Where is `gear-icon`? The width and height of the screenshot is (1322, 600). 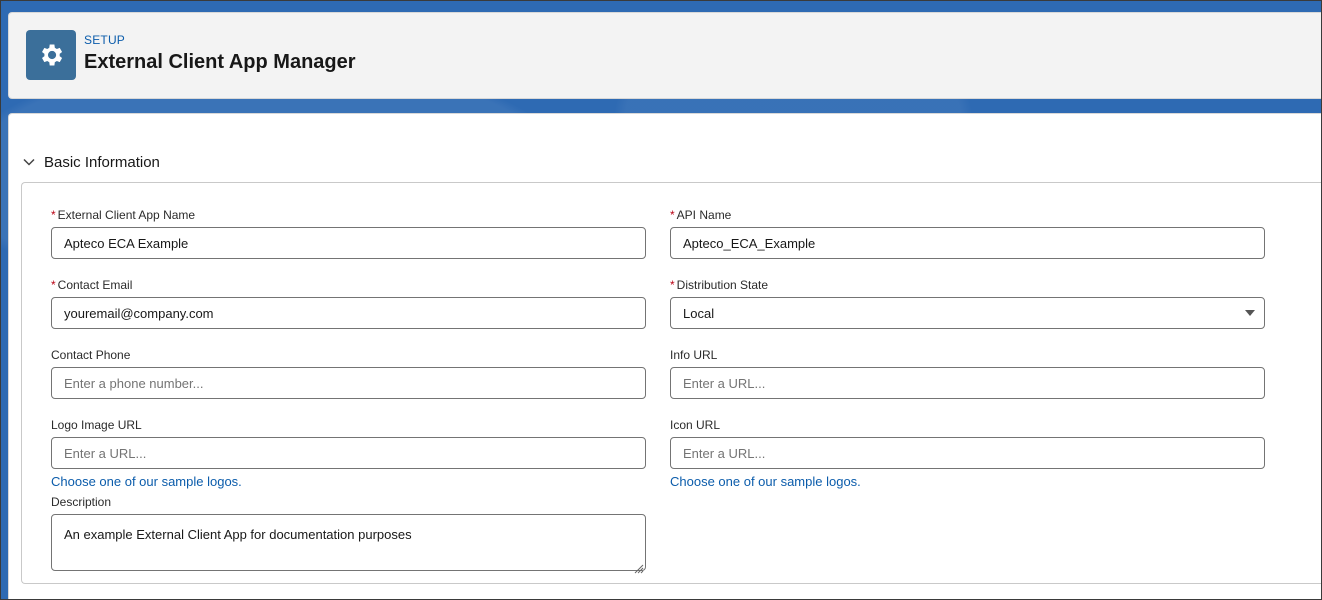 gear-icon is located at coordinates (52, 55).